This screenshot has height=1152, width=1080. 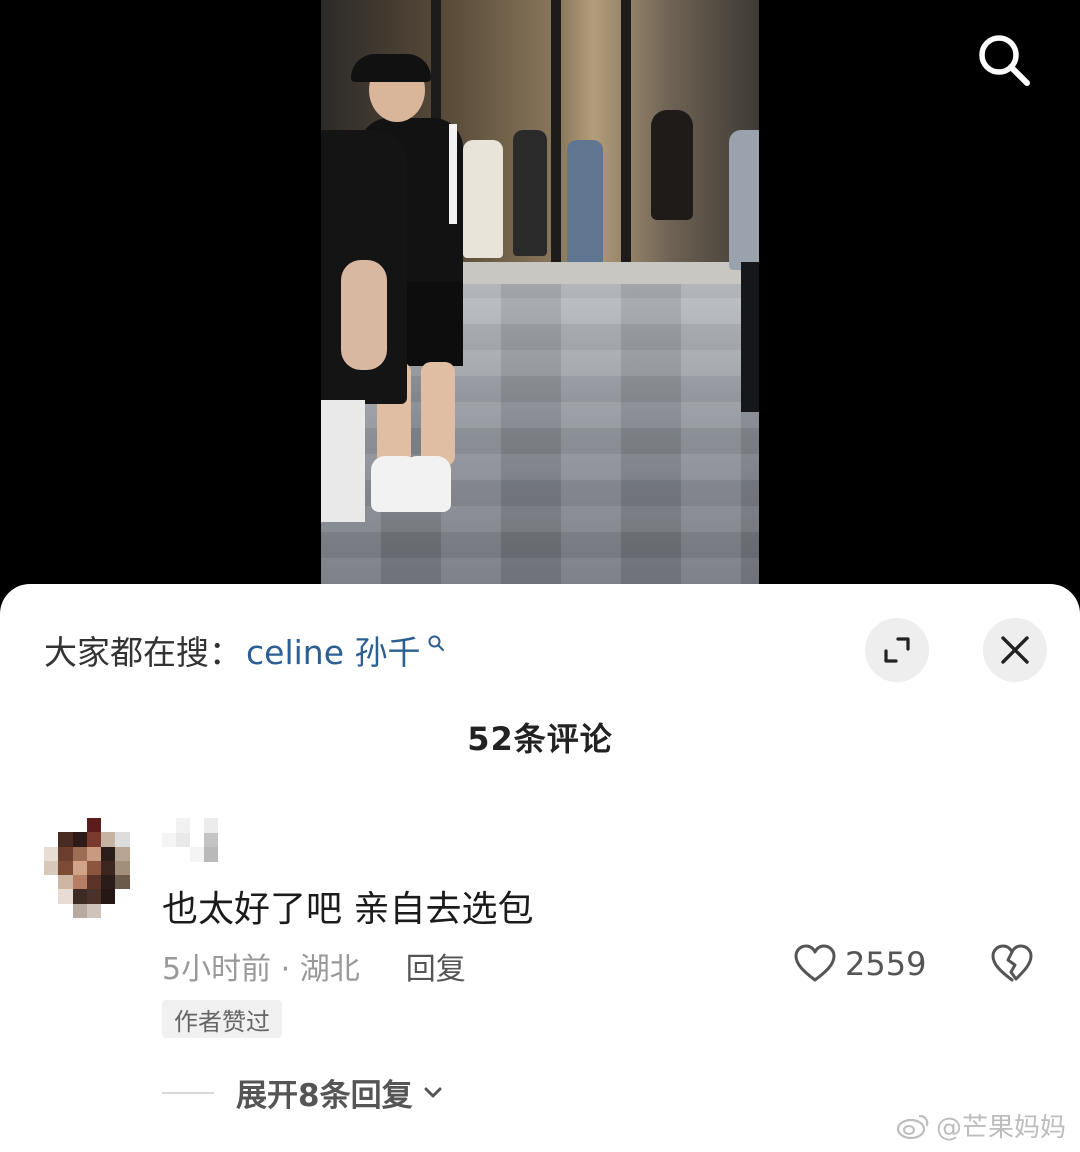 I want to click on expand-icon, so click(x=897, y=650).